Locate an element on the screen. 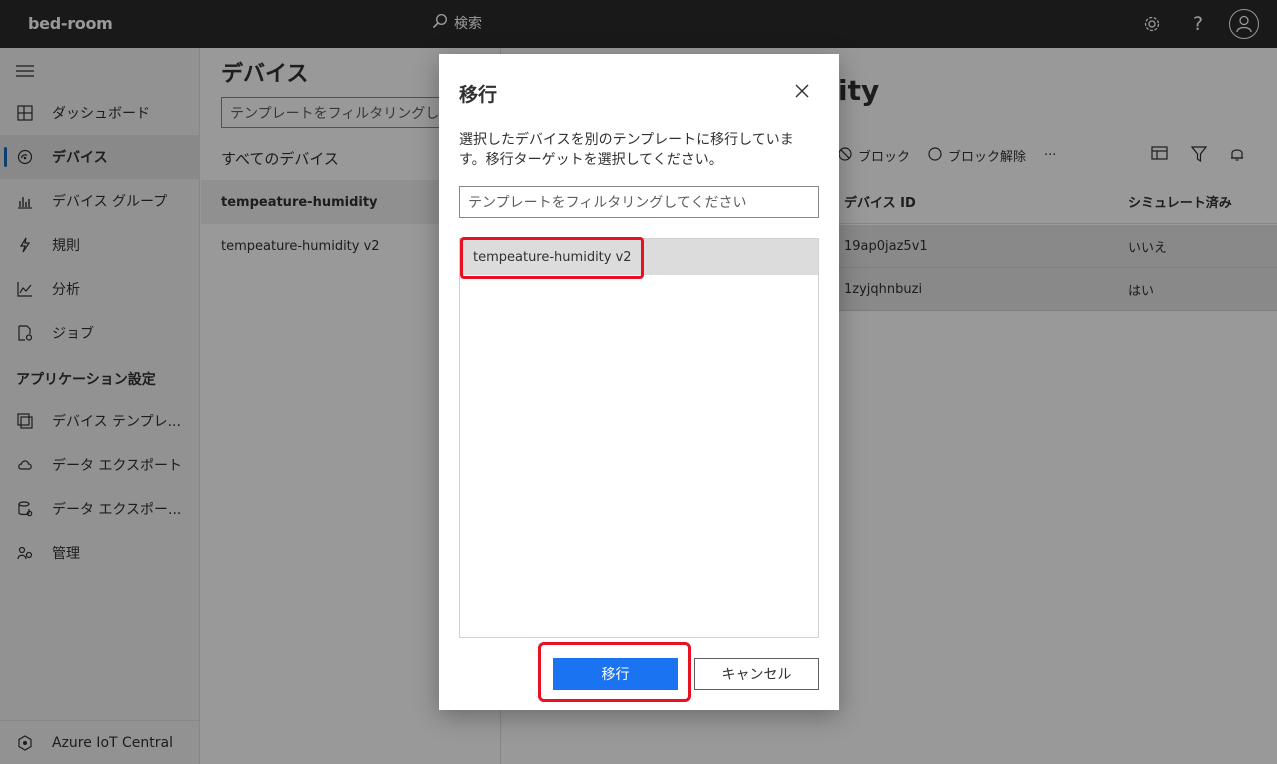 Image resolution: width=1277 pixels, height=764 pixels. template-target-list: tempeature-humidity v2 is located at coordinates (639, 437).